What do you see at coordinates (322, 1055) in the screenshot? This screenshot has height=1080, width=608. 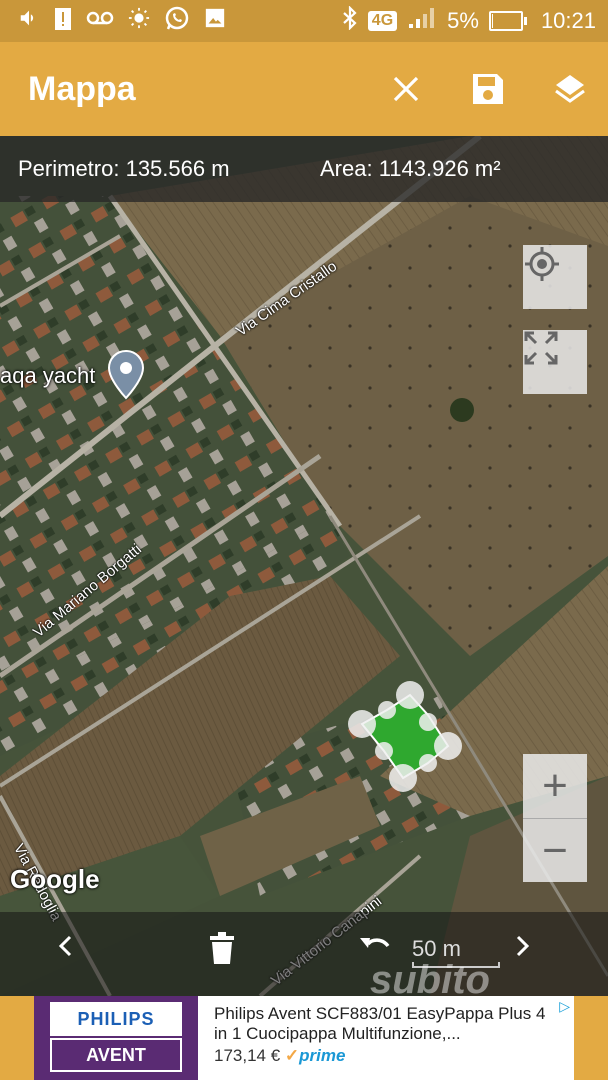 I see `prime-label: prime` at bounding box center [322, 1055].